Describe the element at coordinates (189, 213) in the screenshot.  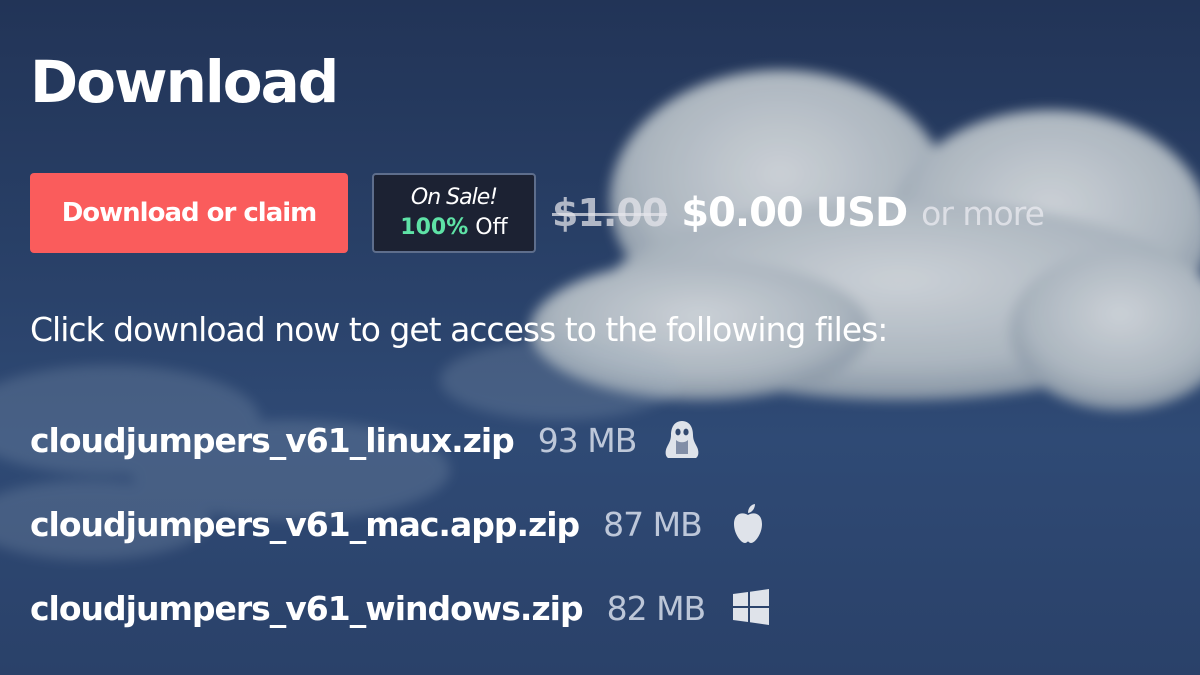
I see `download-or-claim-button: Download or claim` at that location.